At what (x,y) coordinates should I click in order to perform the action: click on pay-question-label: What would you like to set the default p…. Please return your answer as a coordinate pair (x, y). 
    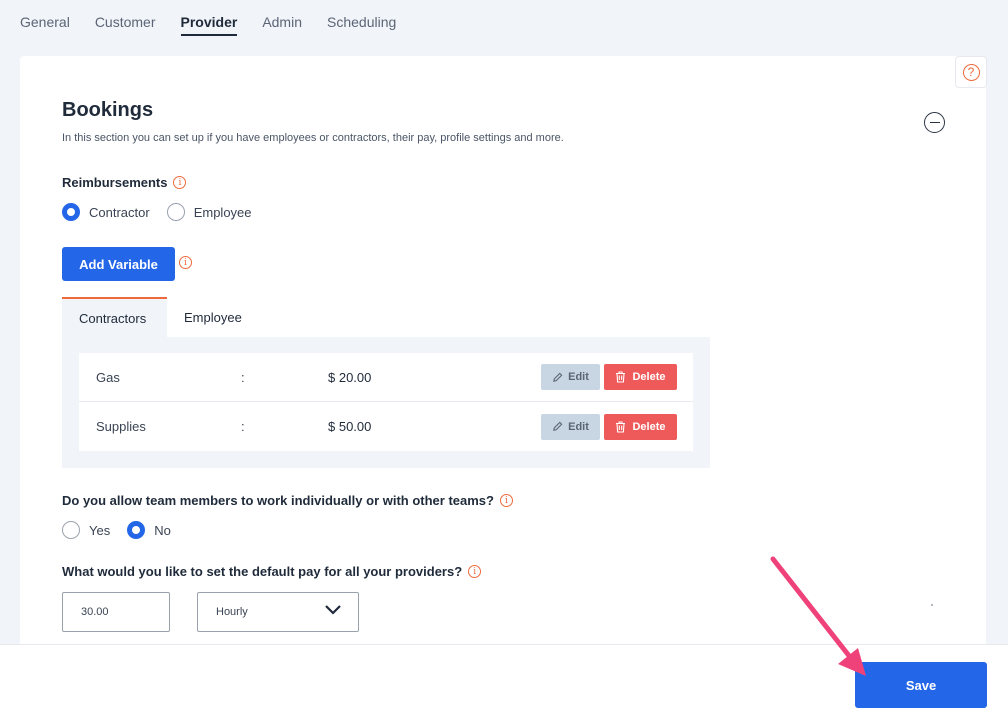
    Looking at the image, I should click on (272, 571).